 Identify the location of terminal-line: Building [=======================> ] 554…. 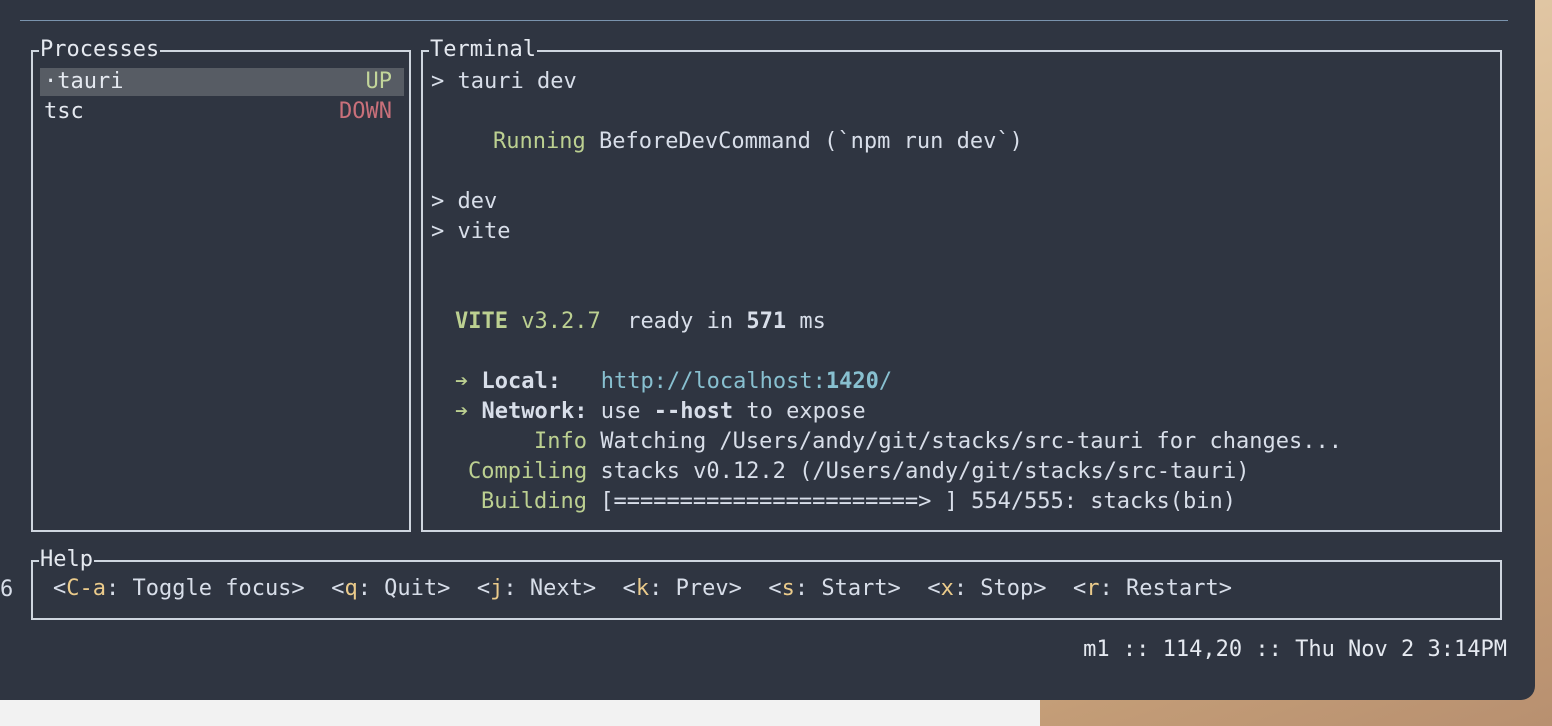
(858, 501).